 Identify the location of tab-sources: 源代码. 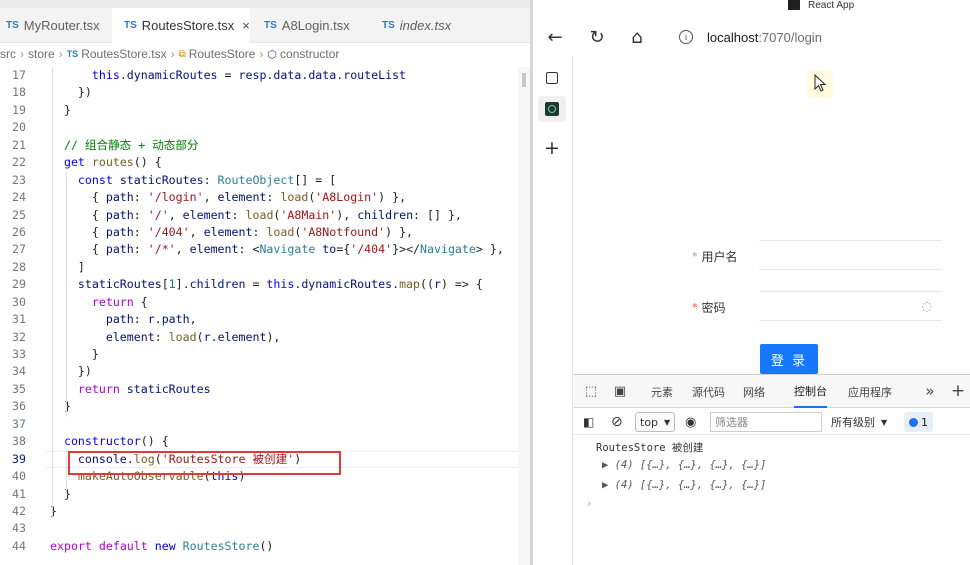
(708, 391).